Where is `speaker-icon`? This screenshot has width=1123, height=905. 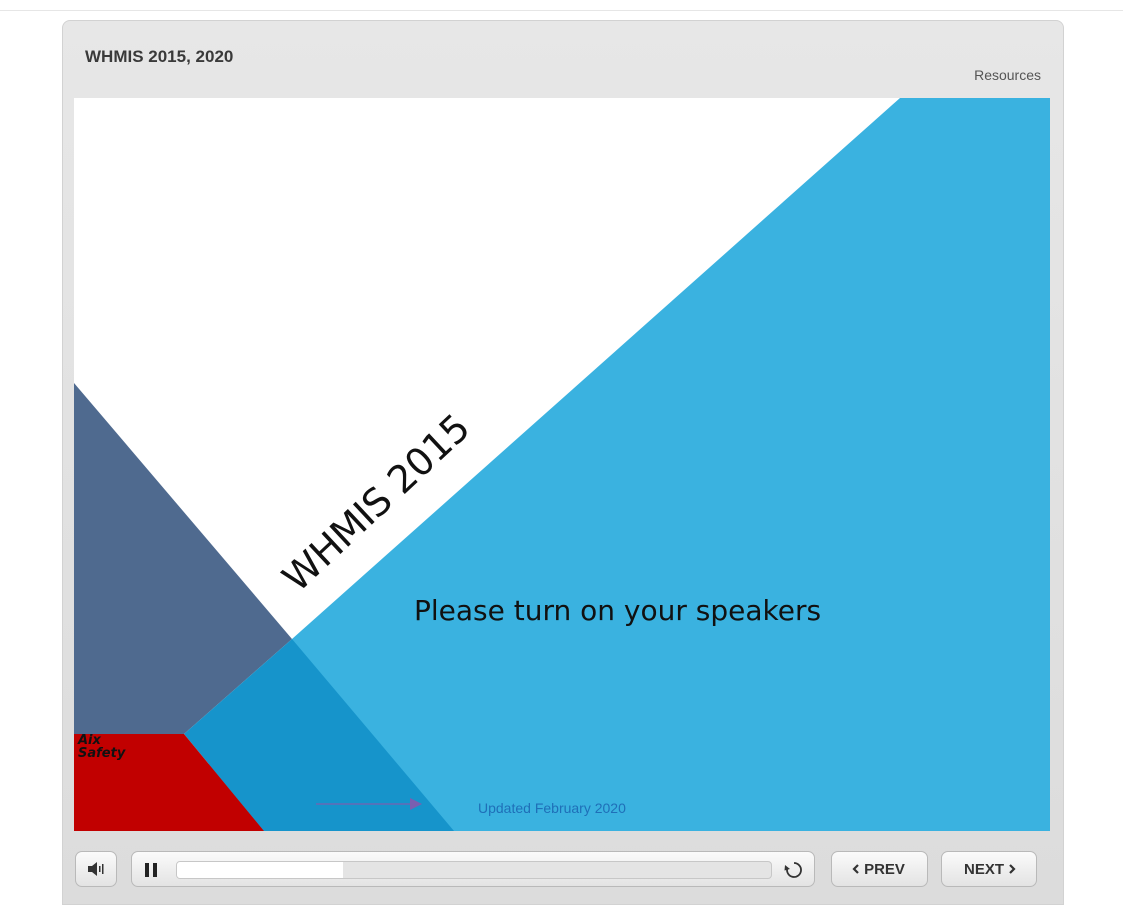
speaker-icon is located at coordinates (96, 869).